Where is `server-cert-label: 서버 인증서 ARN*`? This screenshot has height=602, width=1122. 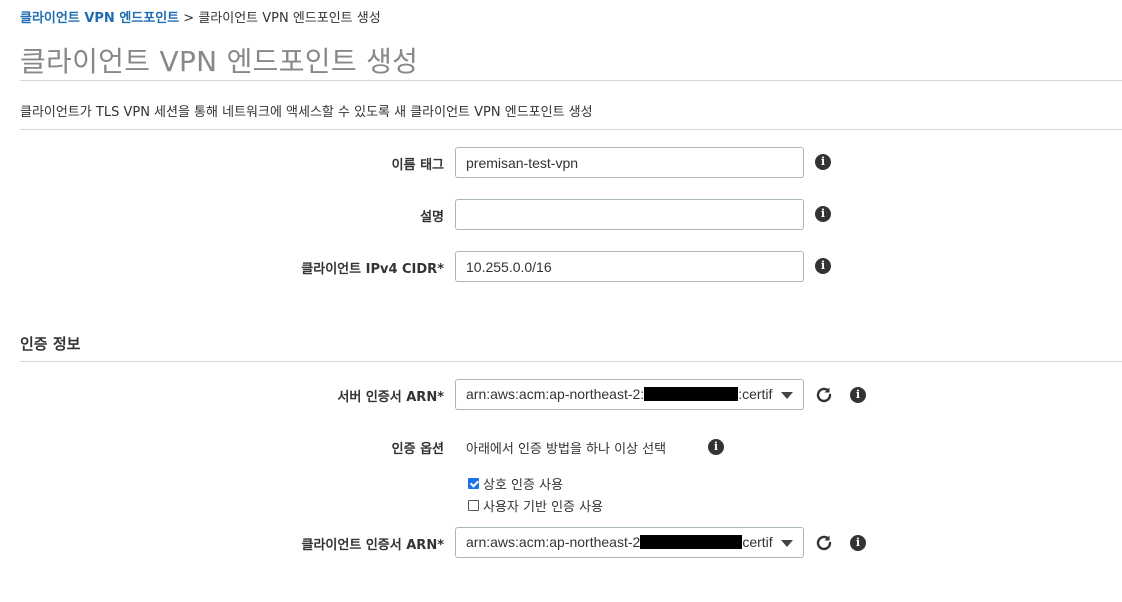 server-cert-label: 서버 인증서 ARN* is located at coordinates (390, 397).